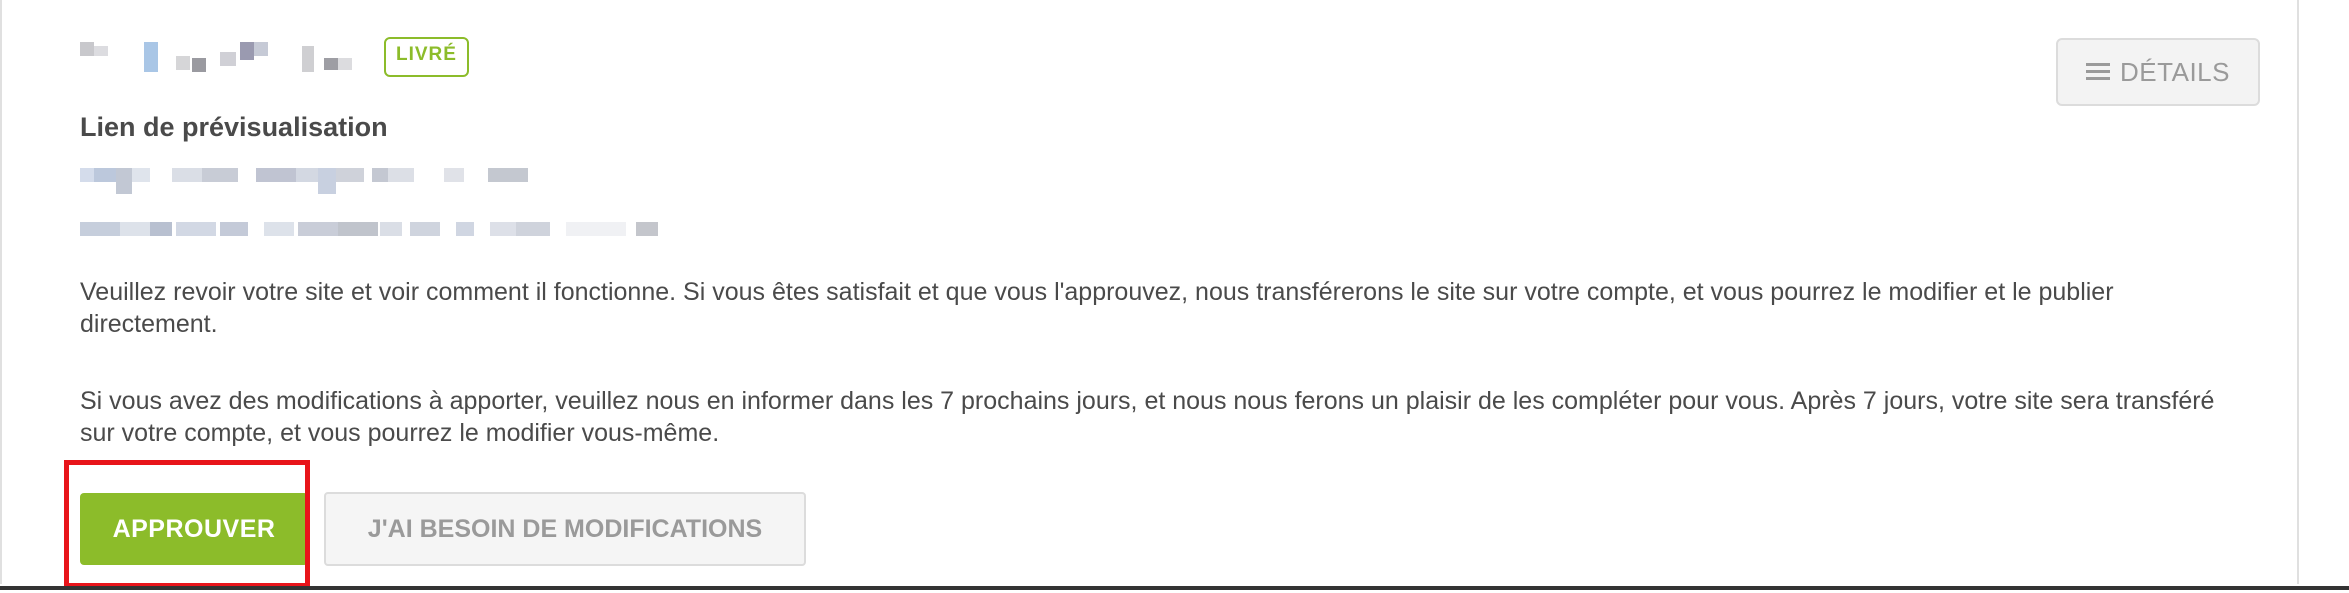  What do you see at coordinates (426, 57) in the screenshot?
I see `status-badge: LIVRÉ` at bounding box center [426, 57].